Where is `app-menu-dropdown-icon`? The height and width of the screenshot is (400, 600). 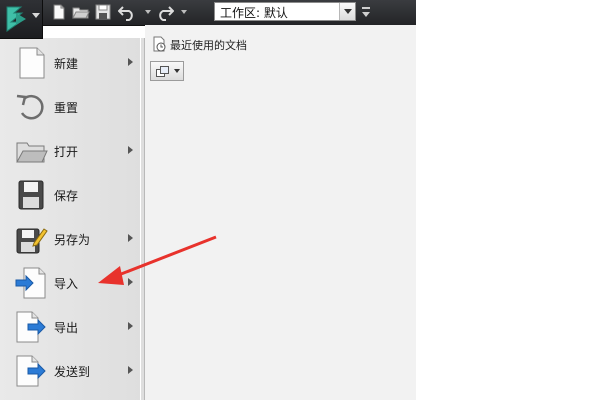
app-menu-dropdown-icon is located at coordinates (36, 15).